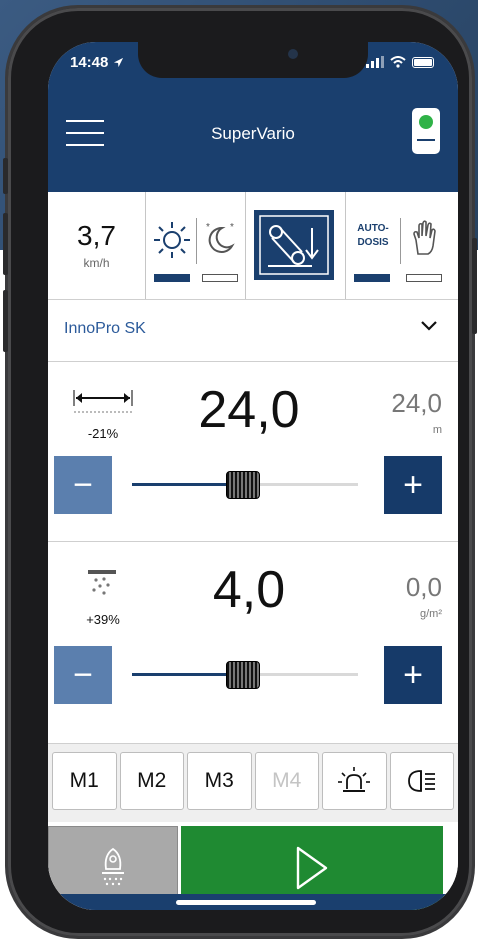 This screenshot has height=939, width=478. I want to click on auto-indicator, so click(372, 278).